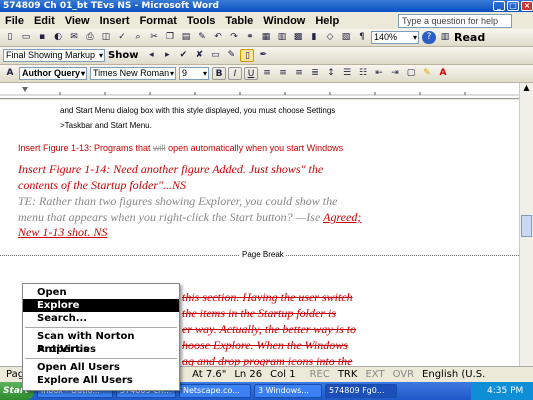 The height and width of the screenshot is (400, 533). I want to click on align-center-icon: ≡, so click(283, 73).